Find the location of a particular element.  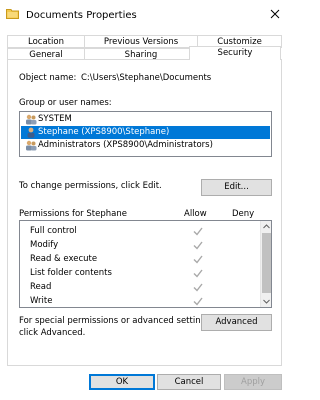

object-name-value: C:\Users\Stephane\Documents is located at coordinates (146, 78).